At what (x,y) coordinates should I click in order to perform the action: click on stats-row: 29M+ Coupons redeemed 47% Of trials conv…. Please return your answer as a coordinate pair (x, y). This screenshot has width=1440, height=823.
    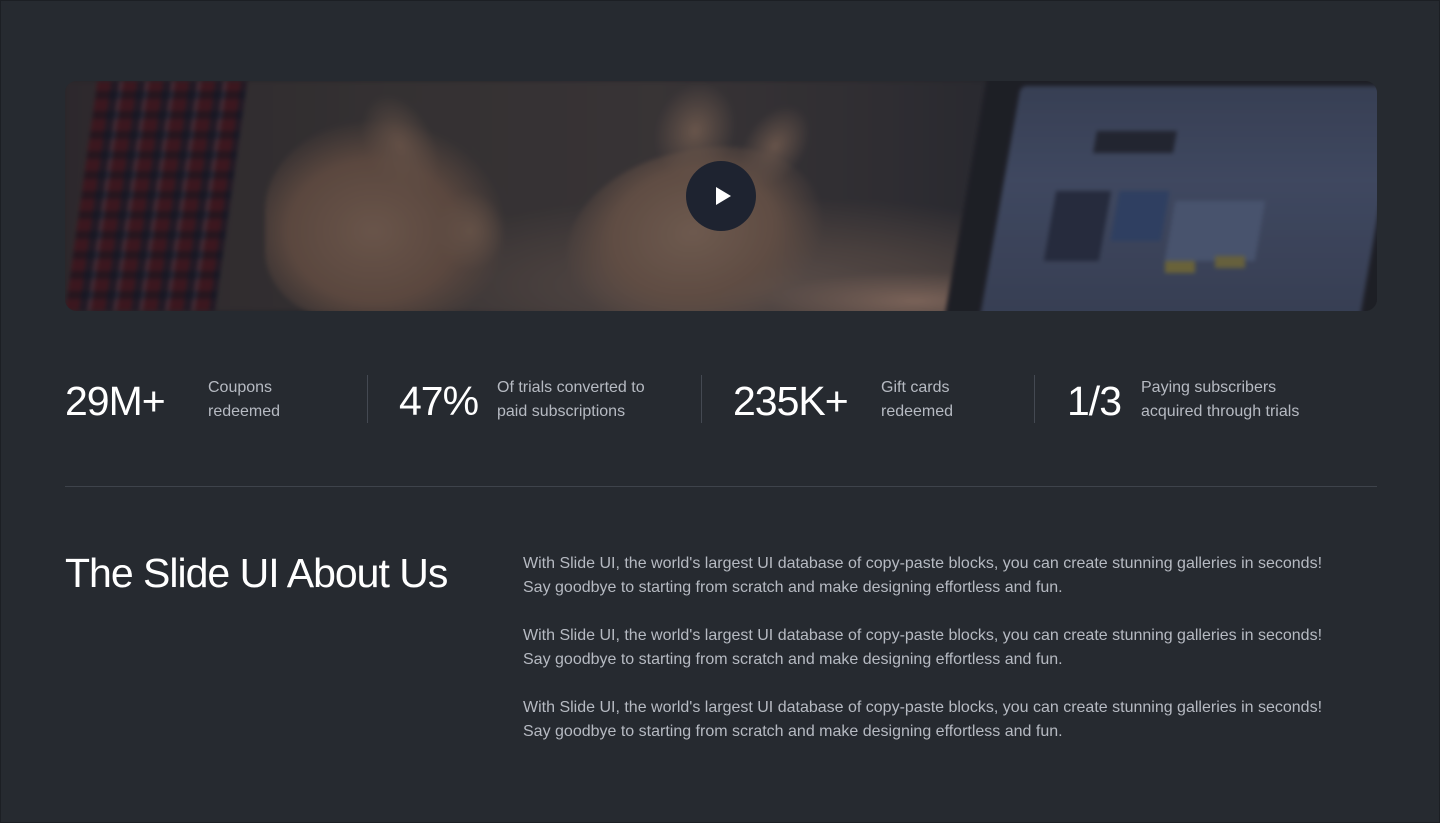
    Looking at the image, I should click on (721, 401).